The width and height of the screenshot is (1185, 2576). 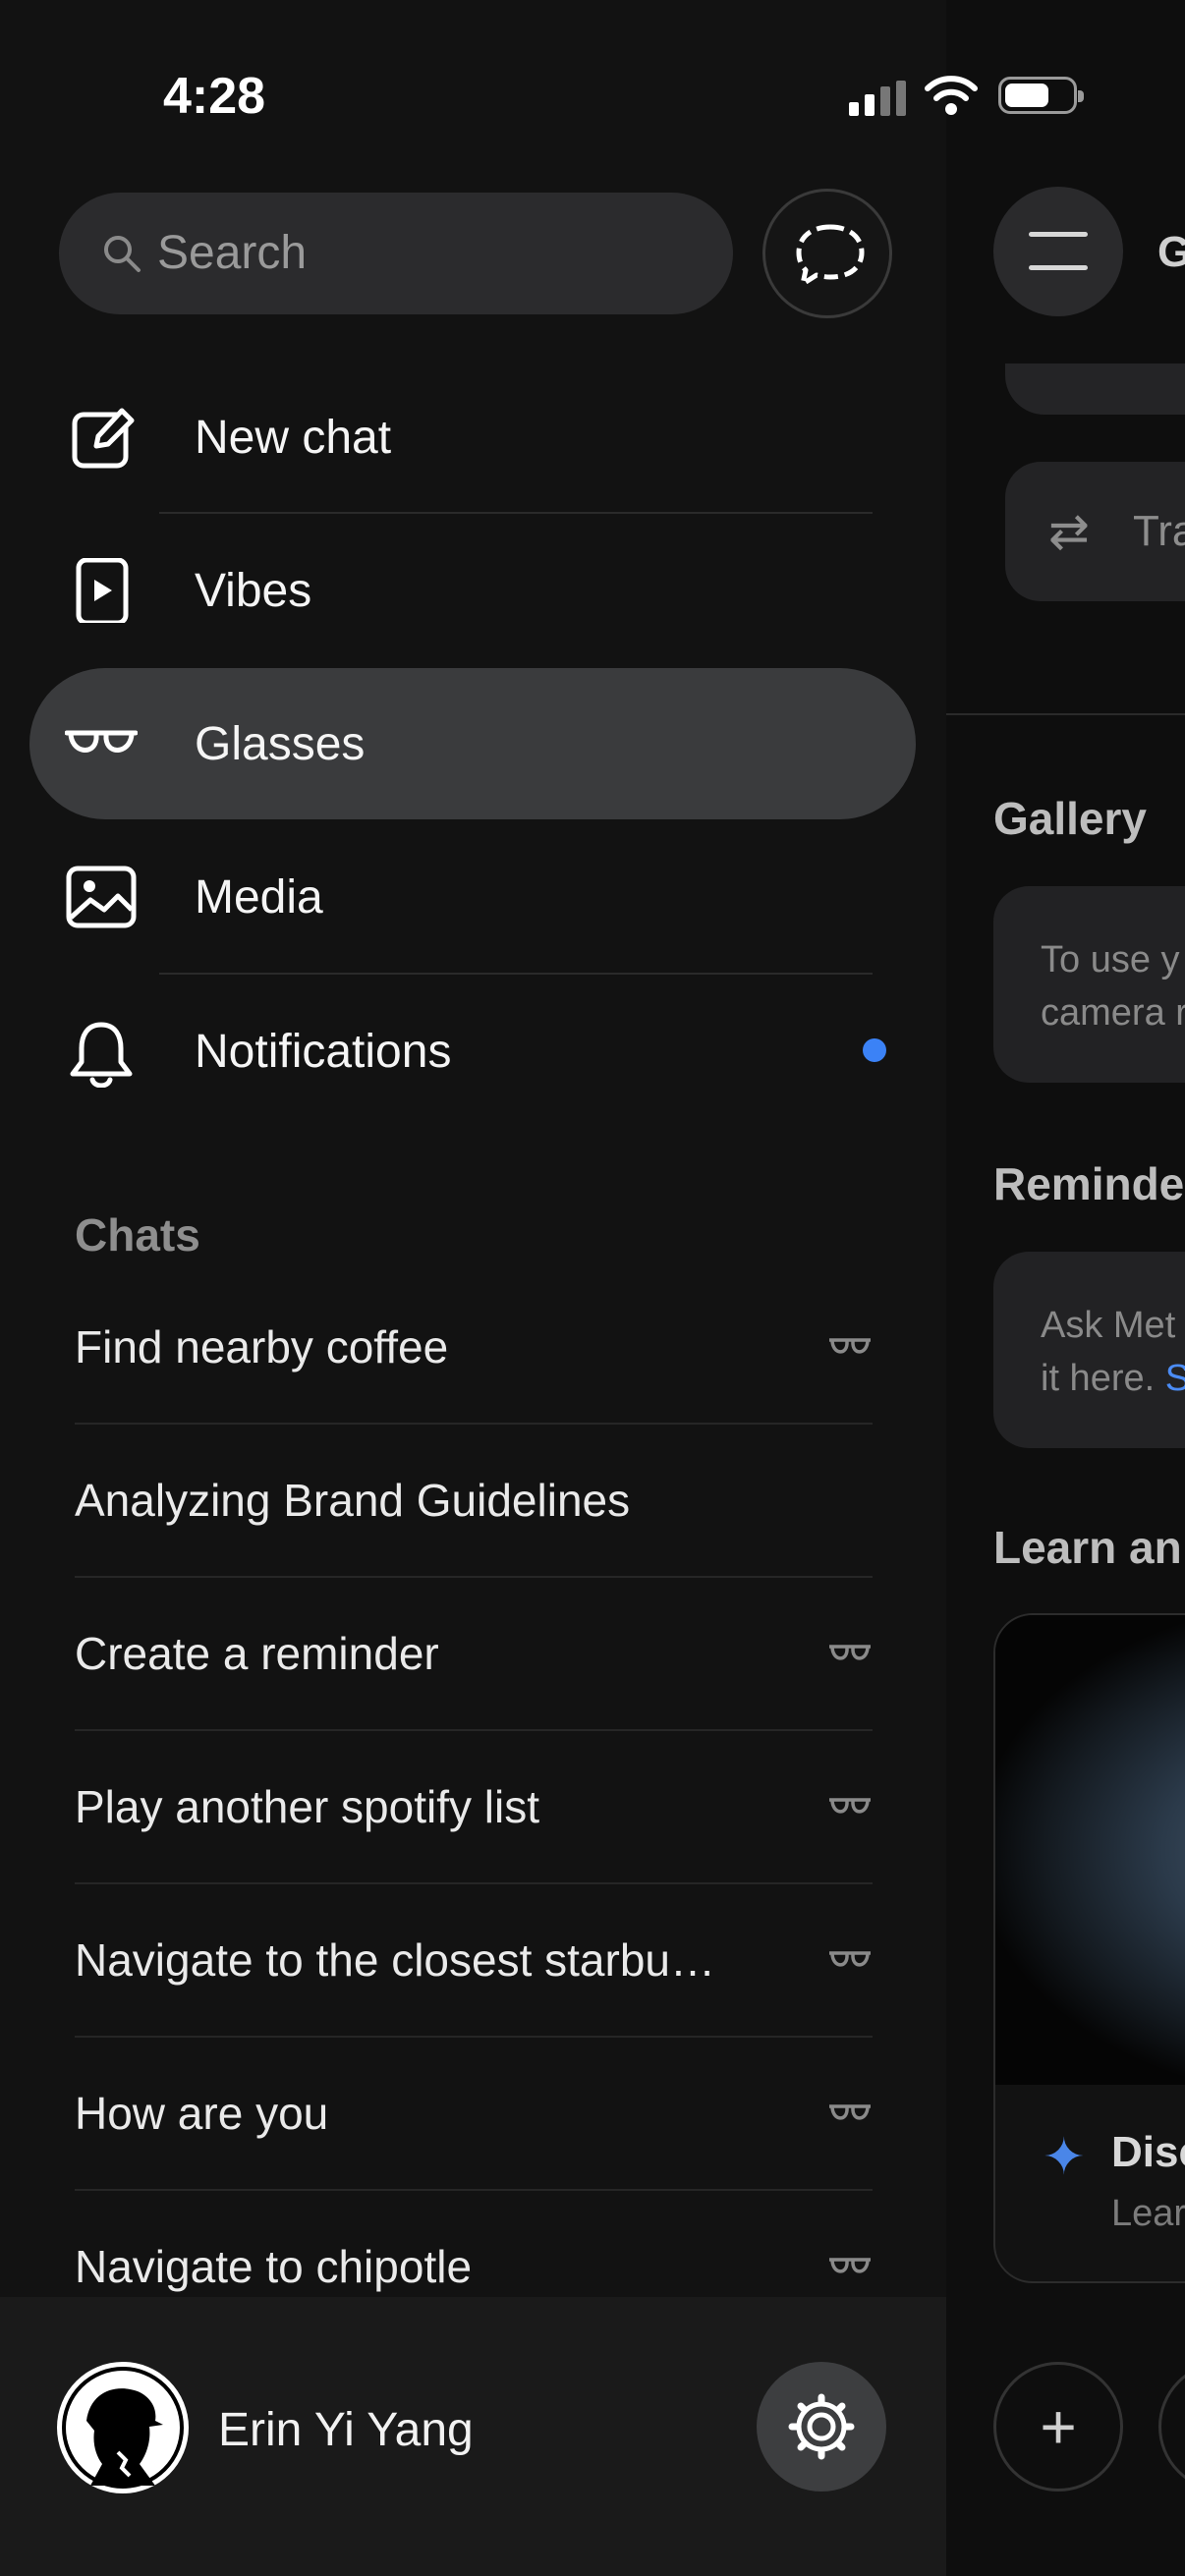 I want to click on nav-new-chat: New chat, so click(x=473, y=437).